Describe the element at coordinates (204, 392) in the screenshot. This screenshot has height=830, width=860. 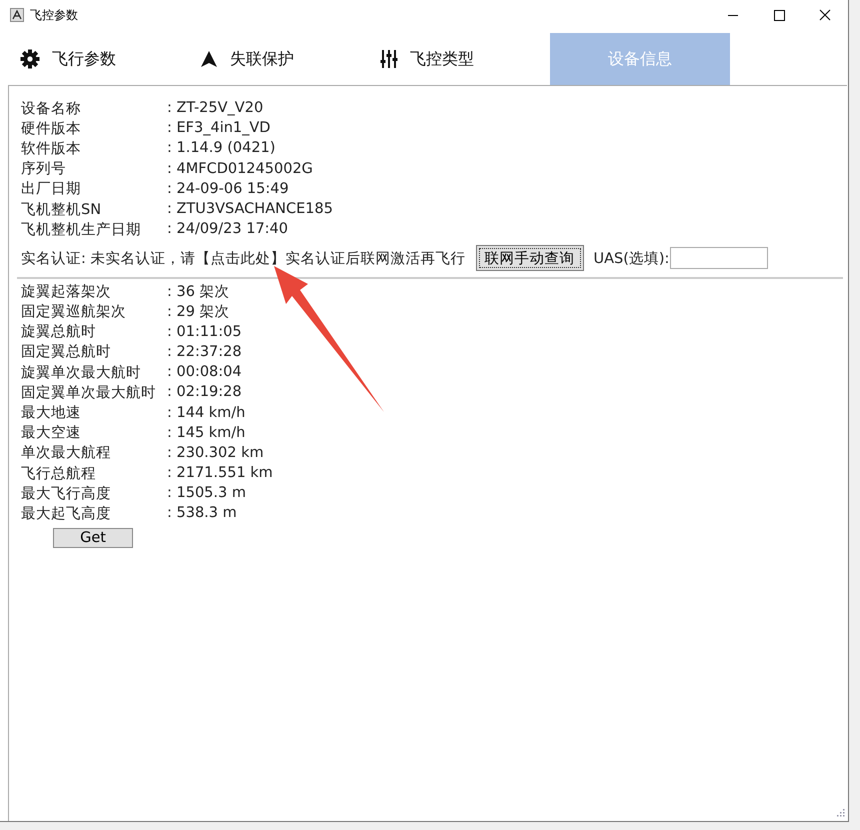
I see `field-value: : 02:19:28` at that location.